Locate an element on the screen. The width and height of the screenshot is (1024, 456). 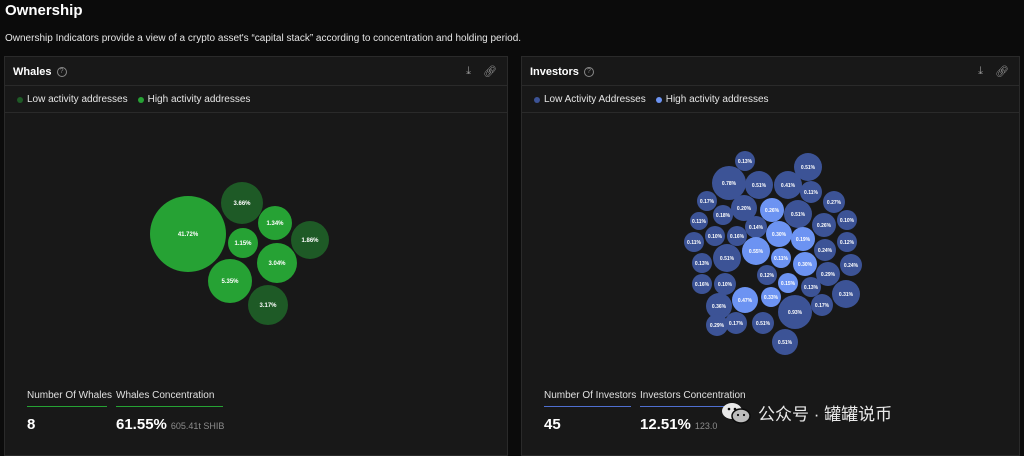
bubble-label: 0.24% is located at coordinates (825, 251).